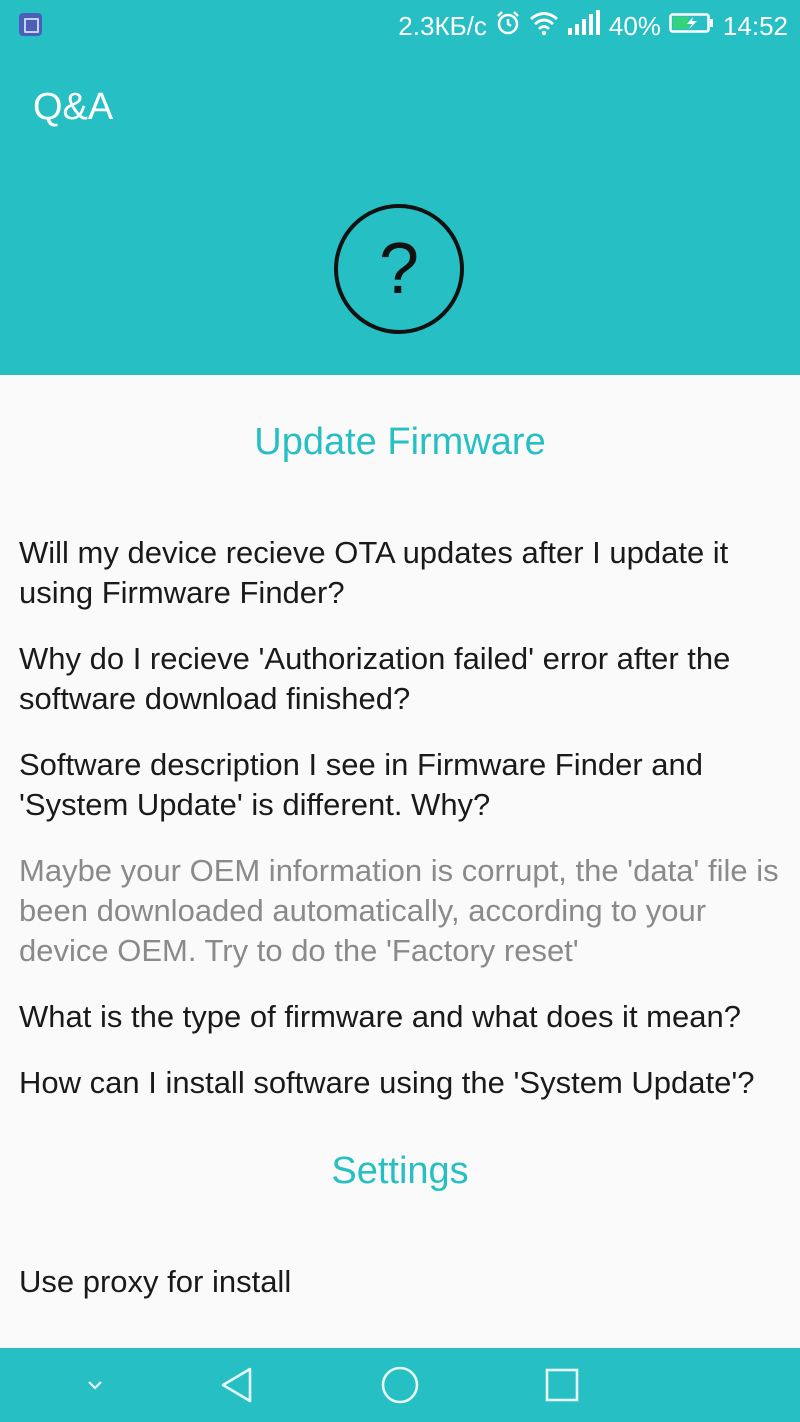 The width and height of the screenshot is (800, 1422). I want to click on battery-charging-icon, so click(692, 26).